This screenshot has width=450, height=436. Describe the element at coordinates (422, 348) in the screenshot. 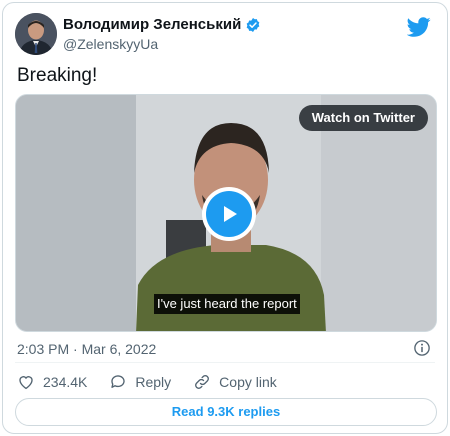

I see `info-icon` at that location.